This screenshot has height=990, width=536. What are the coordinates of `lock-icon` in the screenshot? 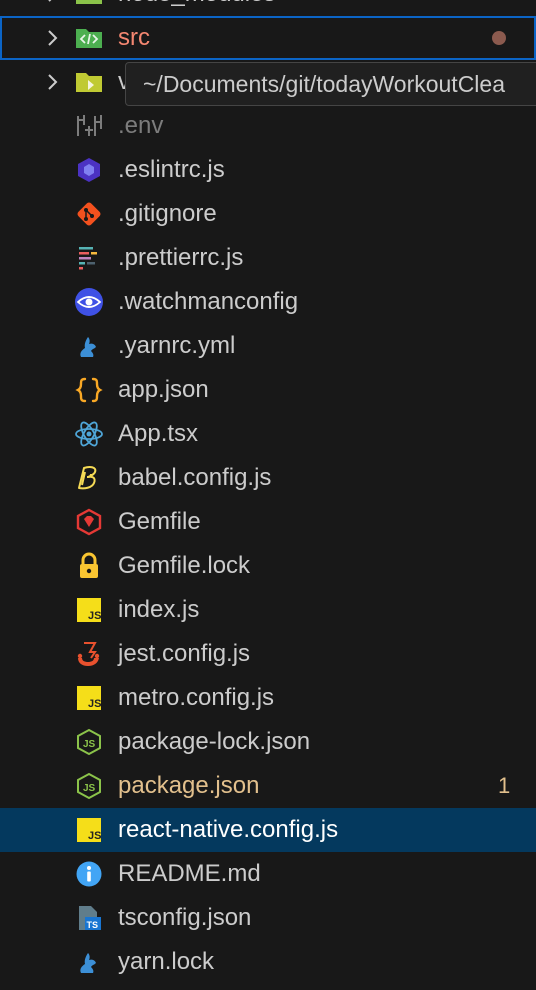 It's located at (89, 566).